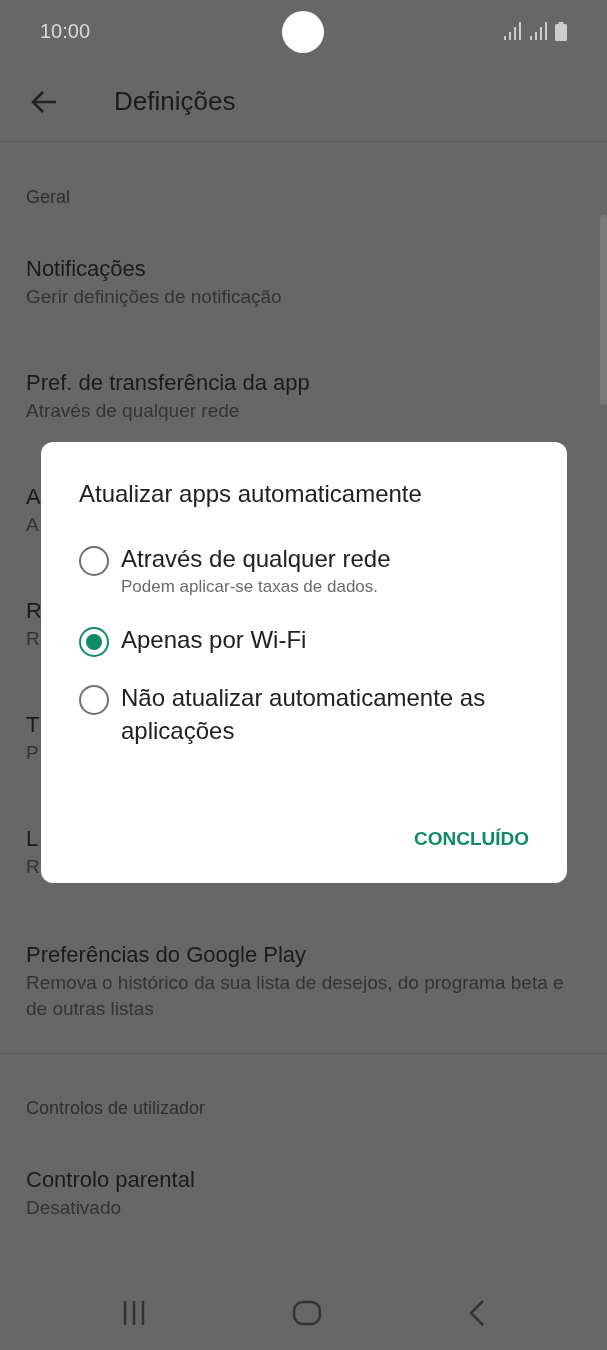 The image size is (607, 1350). I want to click on page-title: Definições, so click(175, 101).